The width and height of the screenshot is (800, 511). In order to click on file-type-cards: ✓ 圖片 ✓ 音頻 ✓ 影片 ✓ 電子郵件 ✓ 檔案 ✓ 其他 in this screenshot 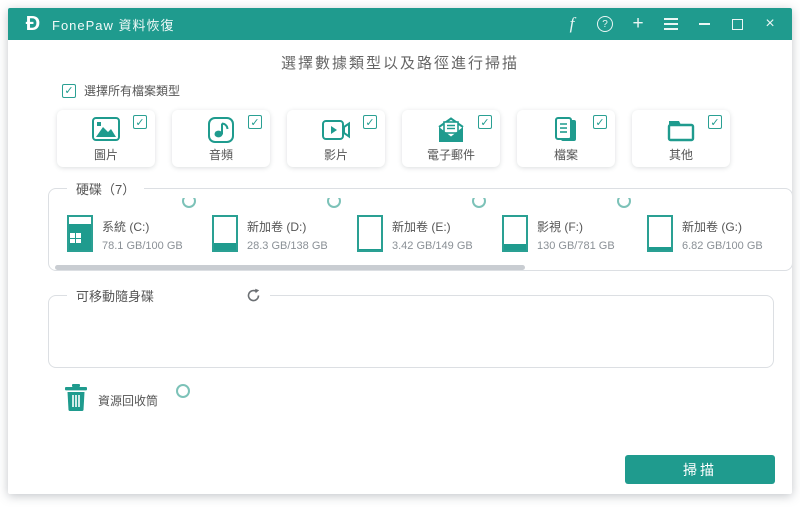, I will do `click(424, 138)`.